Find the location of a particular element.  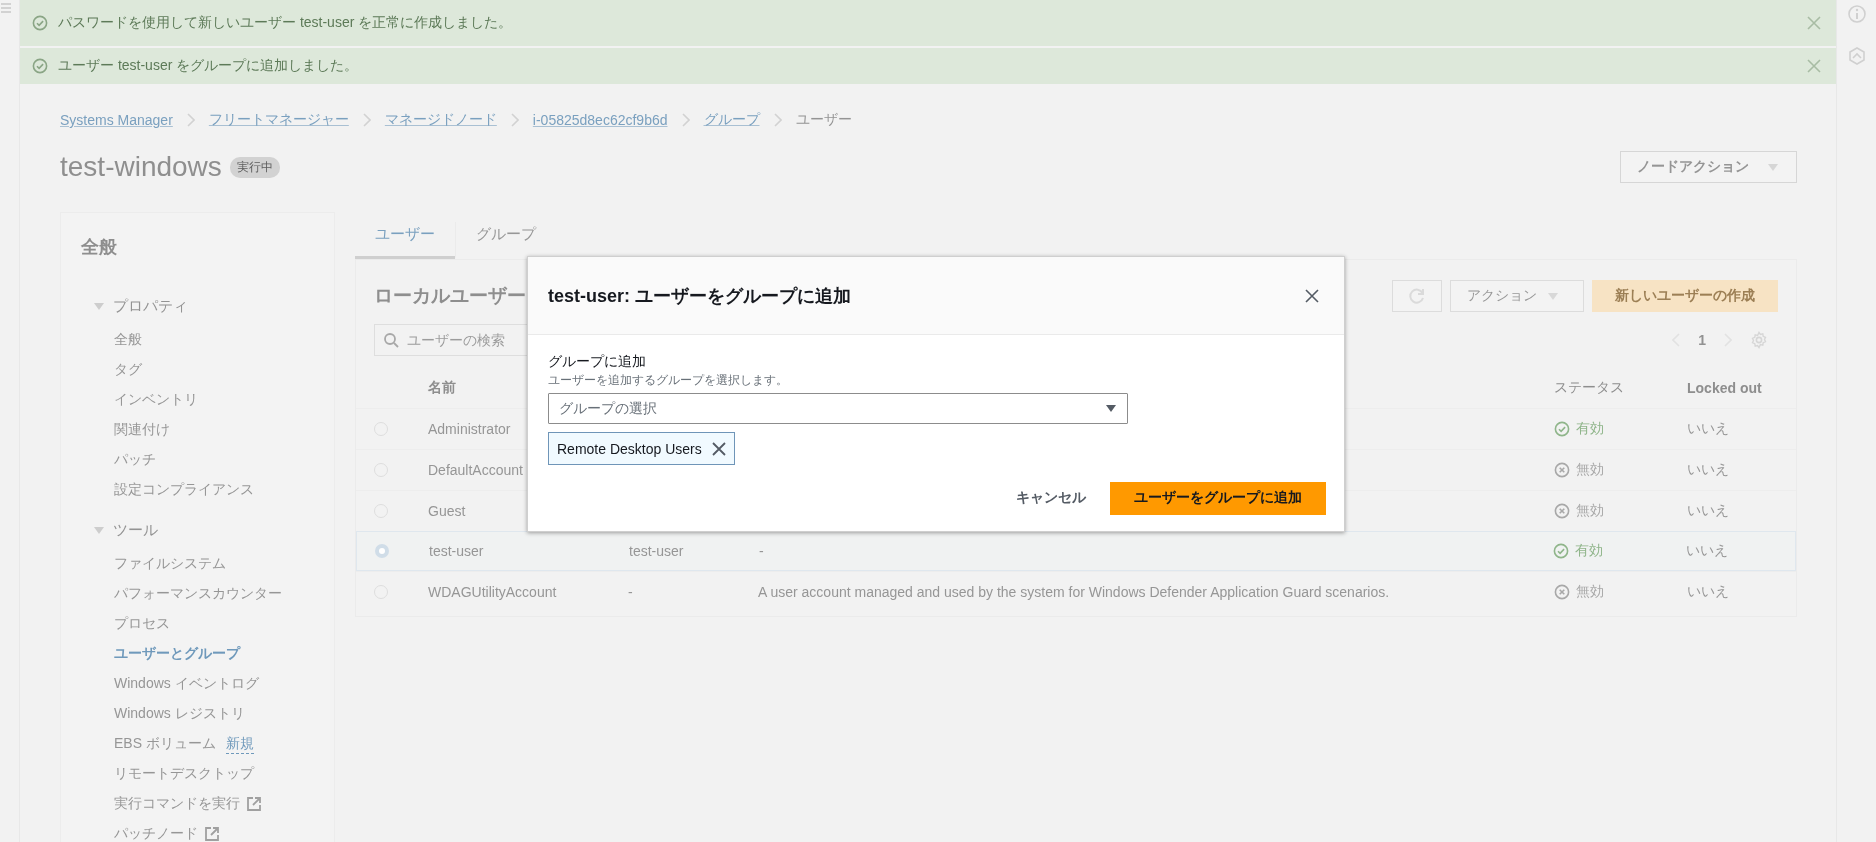

settings-icon is located at coordinates (1759, 340).